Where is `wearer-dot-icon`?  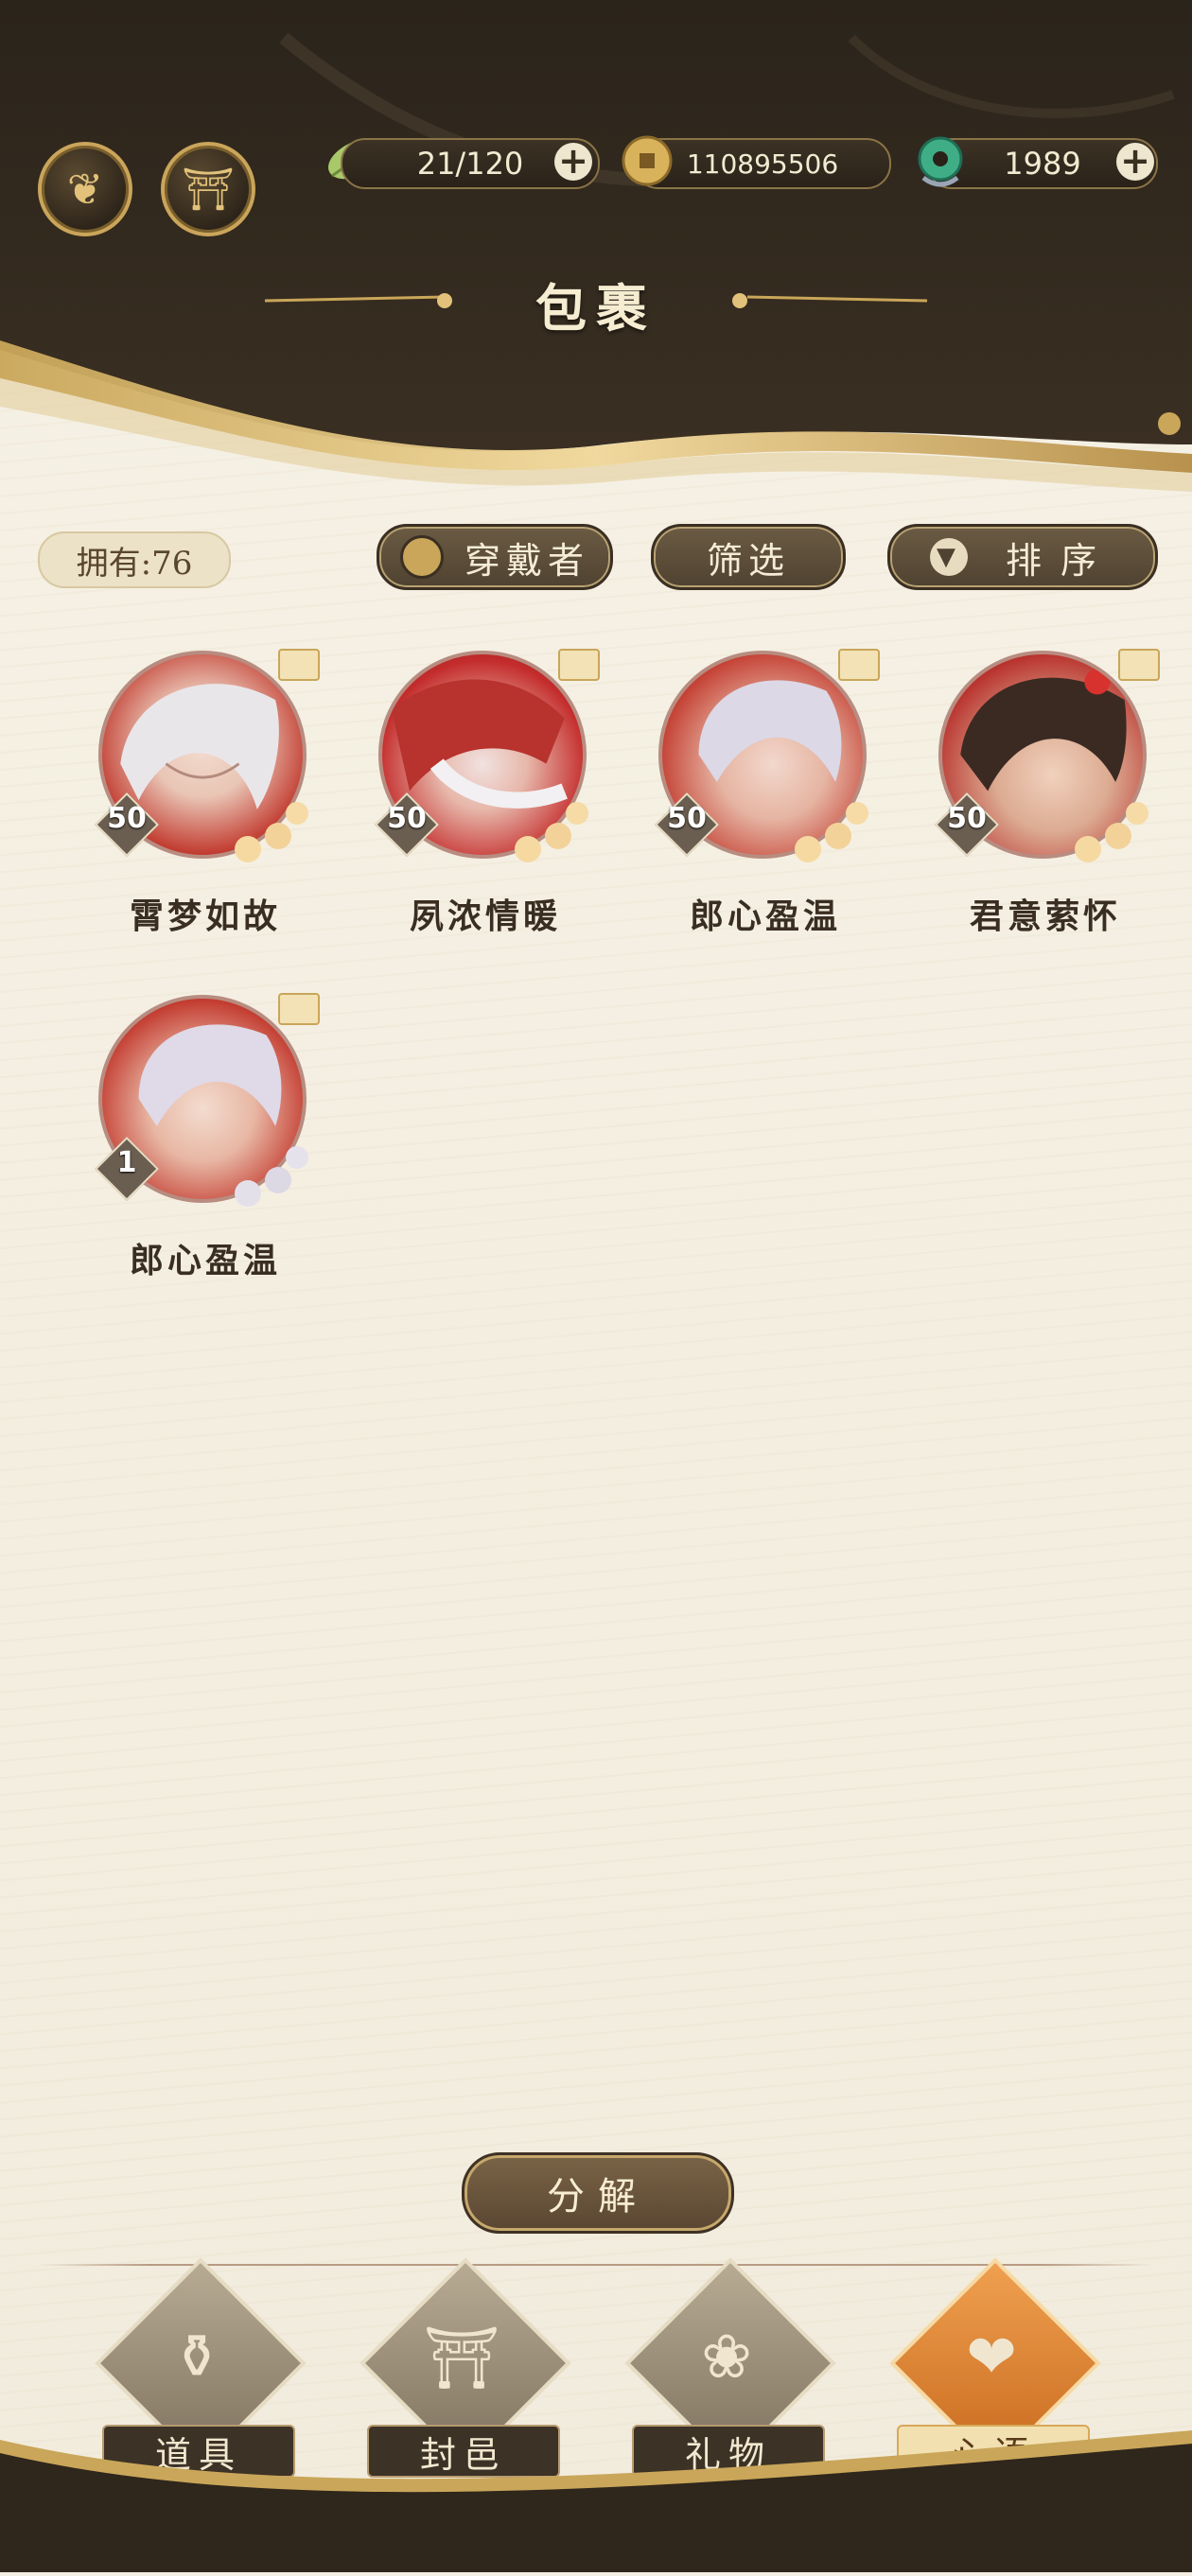
wearer-dot-icon is located at coordinates (421, 557).